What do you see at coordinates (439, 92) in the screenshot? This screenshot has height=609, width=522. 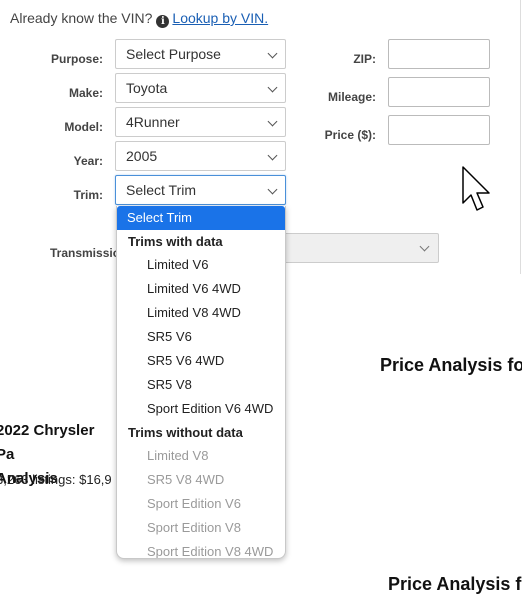 I see `mileage-input` at bounding box center [439, 92].